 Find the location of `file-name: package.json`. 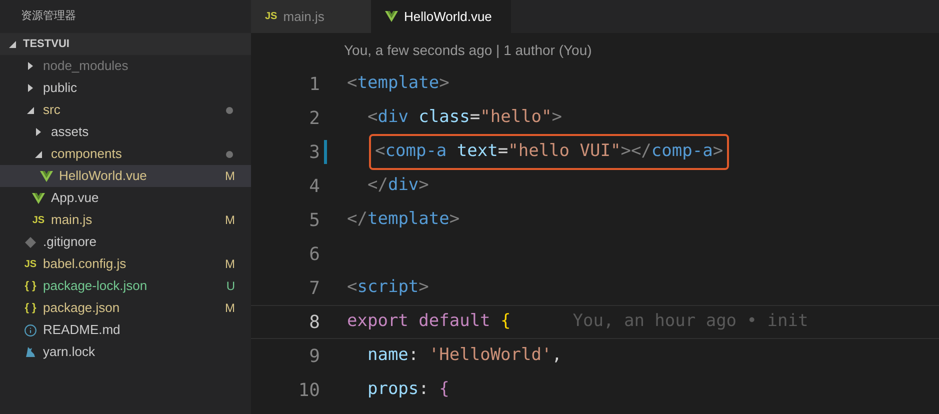

file-name: package.json is located at coordinates (81, 308).